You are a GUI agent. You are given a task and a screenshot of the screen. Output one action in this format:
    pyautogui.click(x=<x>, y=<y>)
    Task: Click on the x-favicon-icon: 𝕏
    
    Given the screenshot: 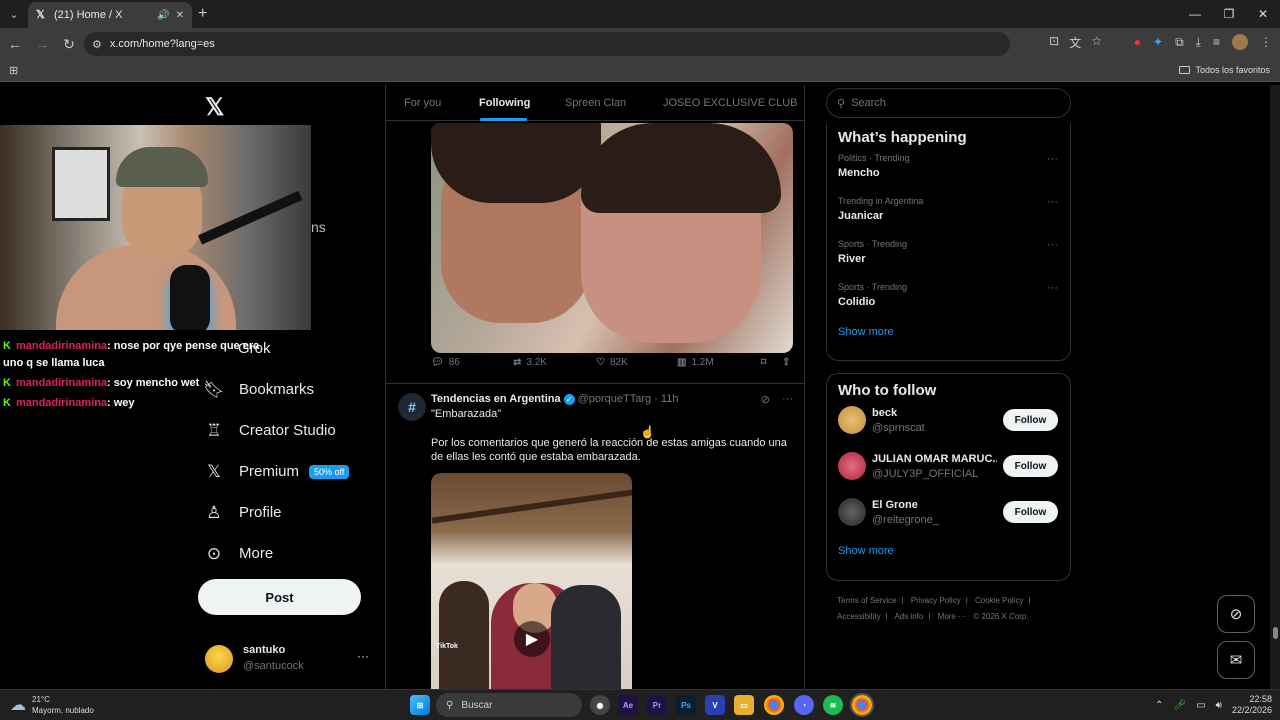 What is the action you would take?
    pyautogui.click(x=40, y=15)
    